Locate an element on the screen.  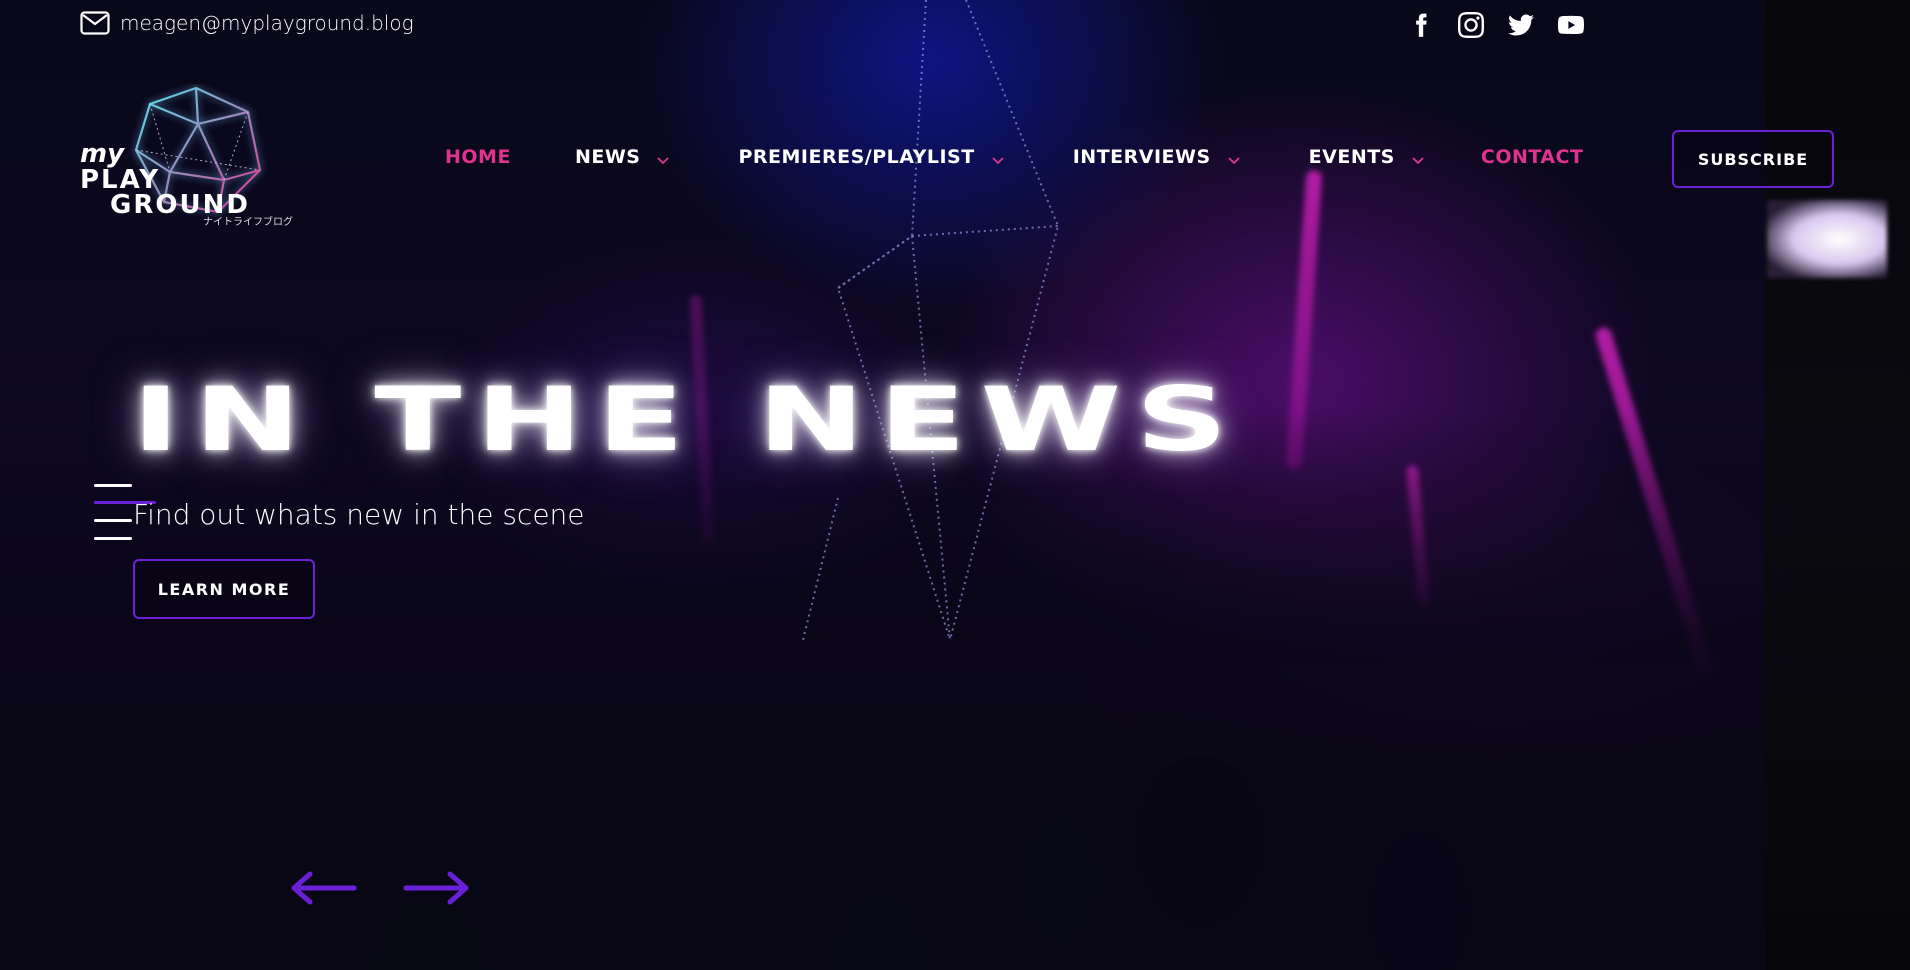
nav-item-premieres-playlist: PREMIERES/PLAYLIST is located at coordinates (871, 157).